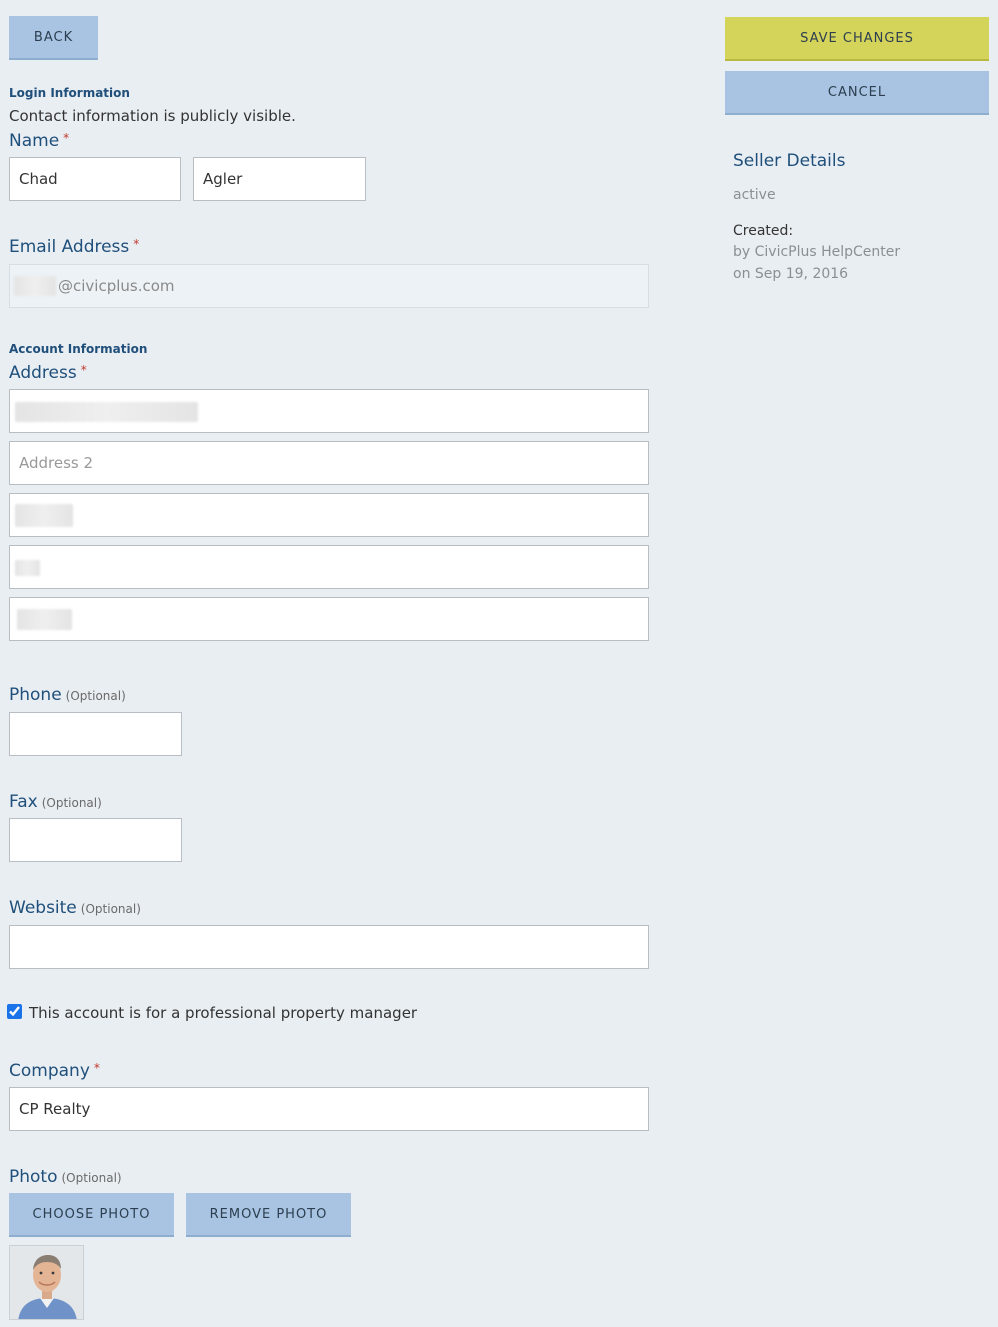 This screenshot has height=1327, width=998. Describe the element at coordinates (754, 195) in the screenshot. I see `status-text: active` at that location.